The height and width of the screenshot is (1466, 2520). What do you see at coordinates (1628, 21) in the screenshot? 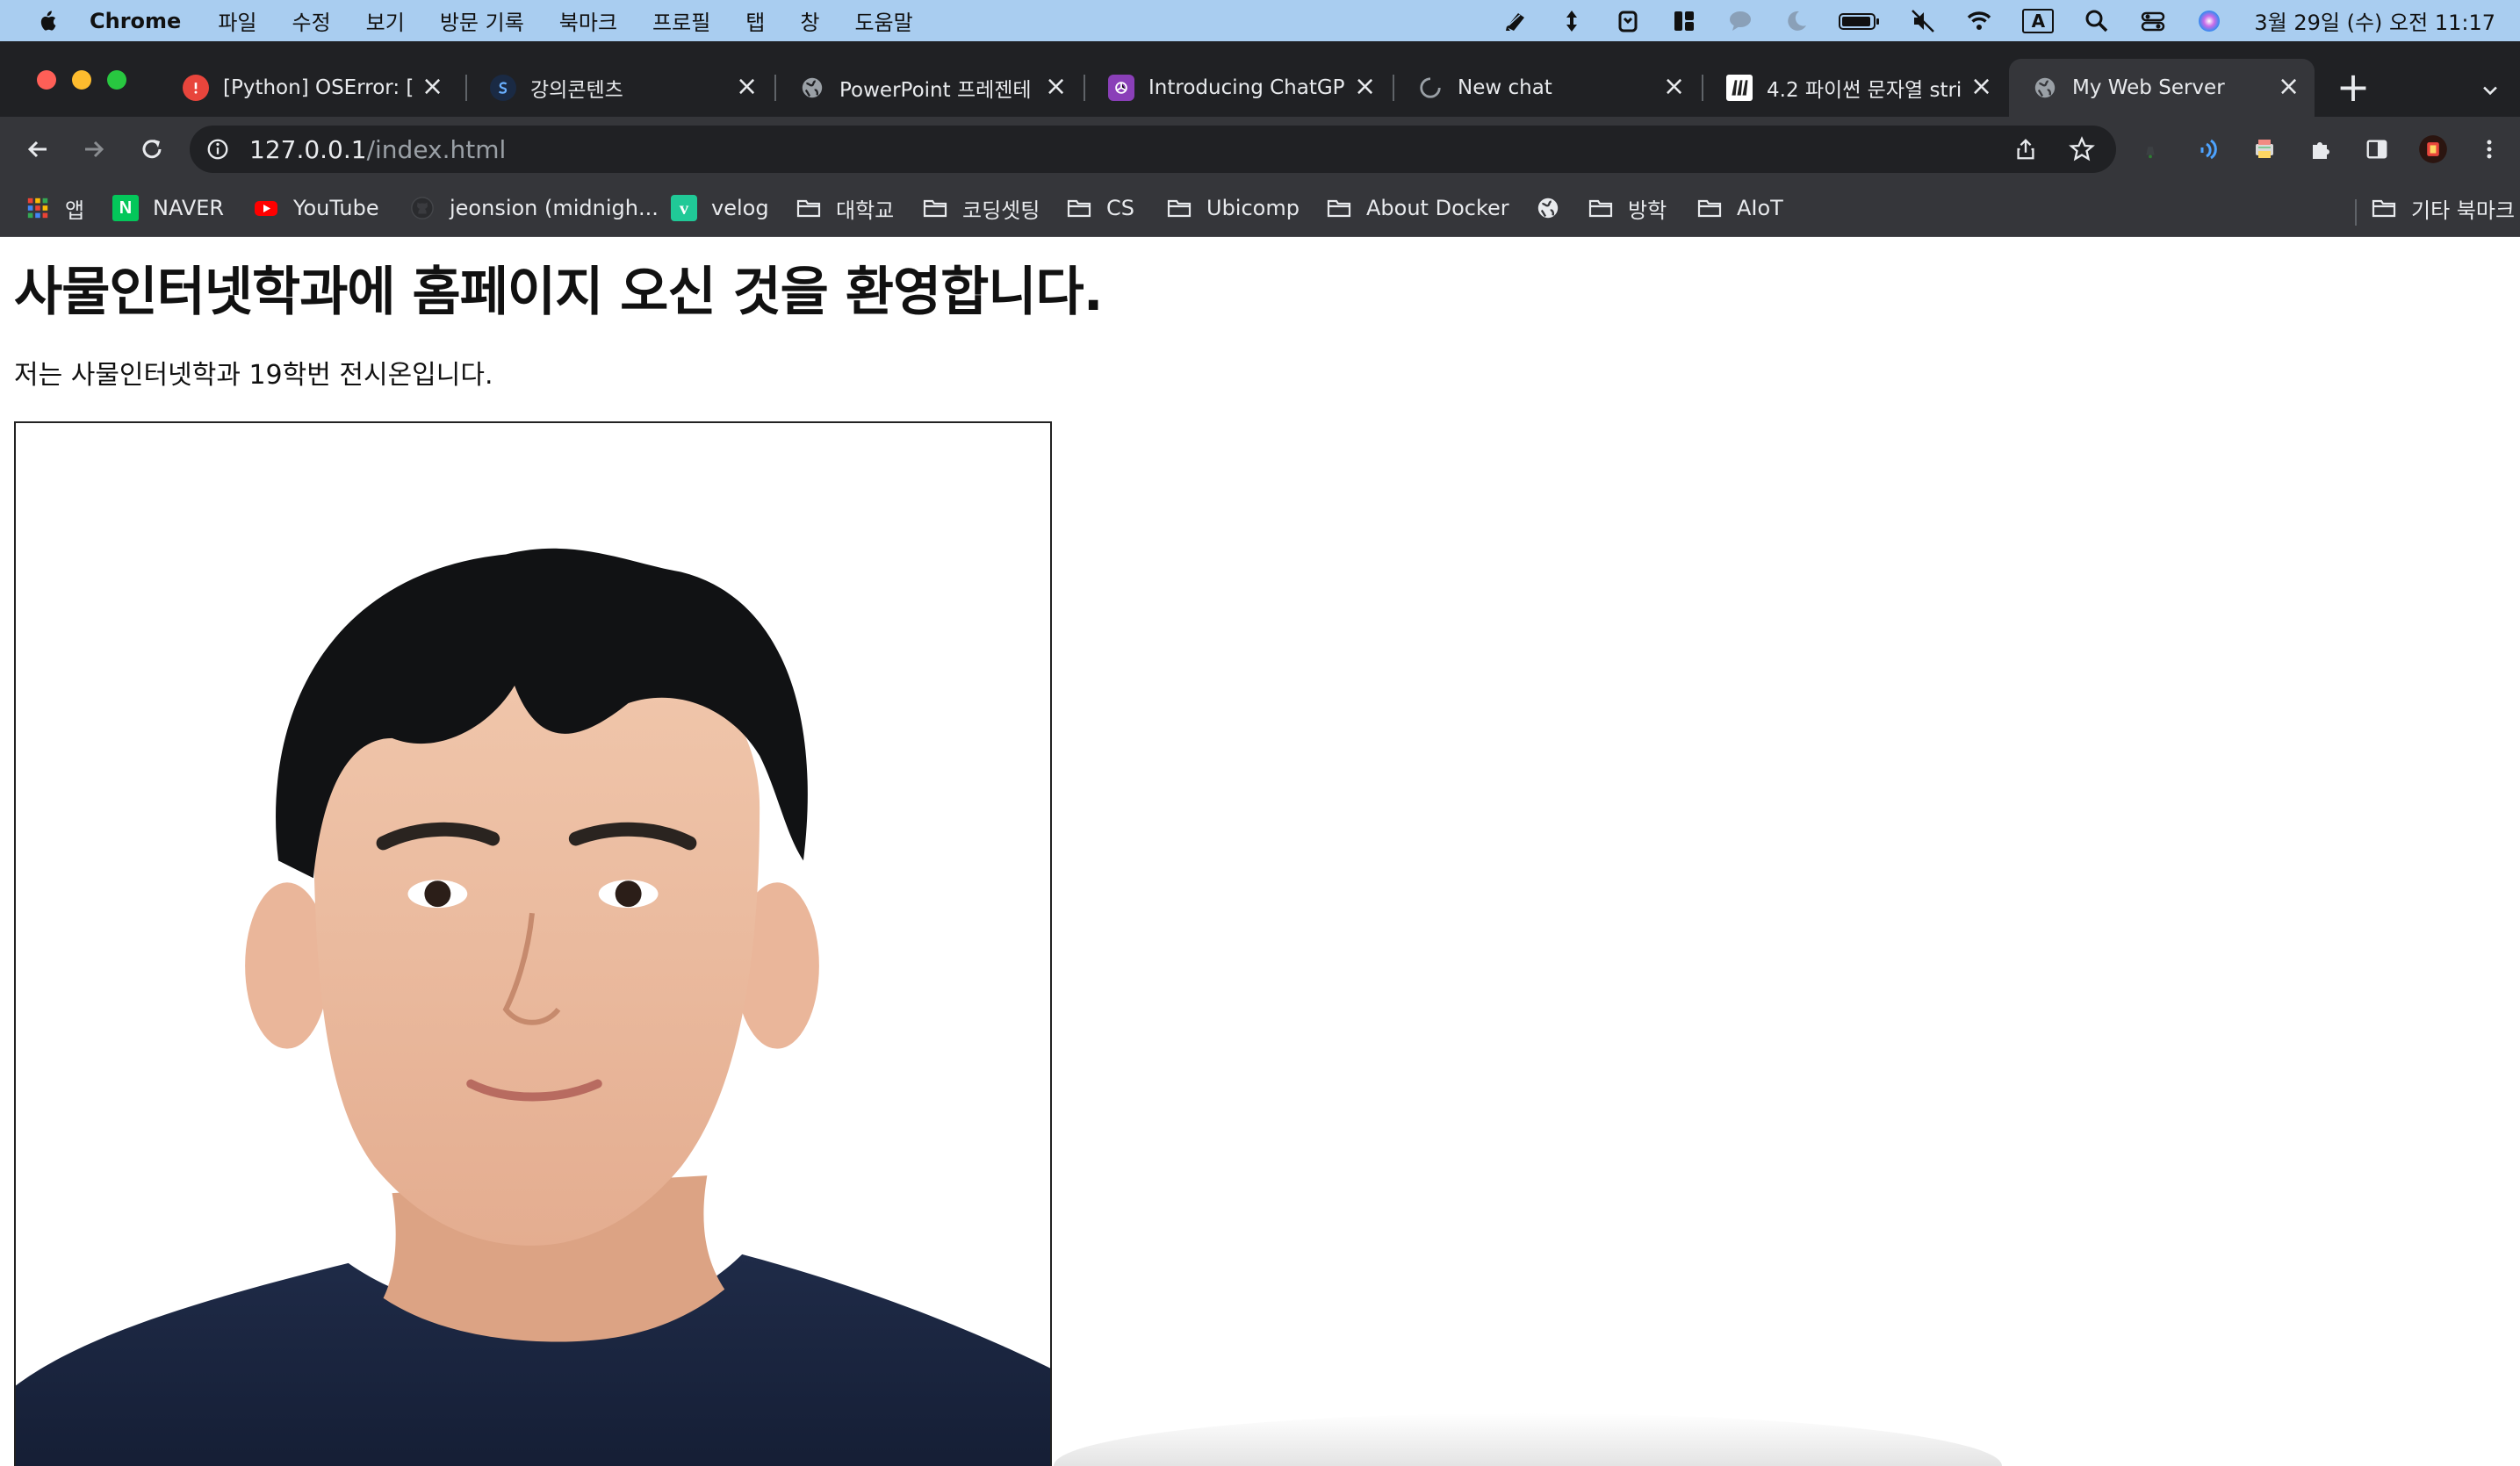
I see `clipboard-icon` at bounding box center [1628, 21].